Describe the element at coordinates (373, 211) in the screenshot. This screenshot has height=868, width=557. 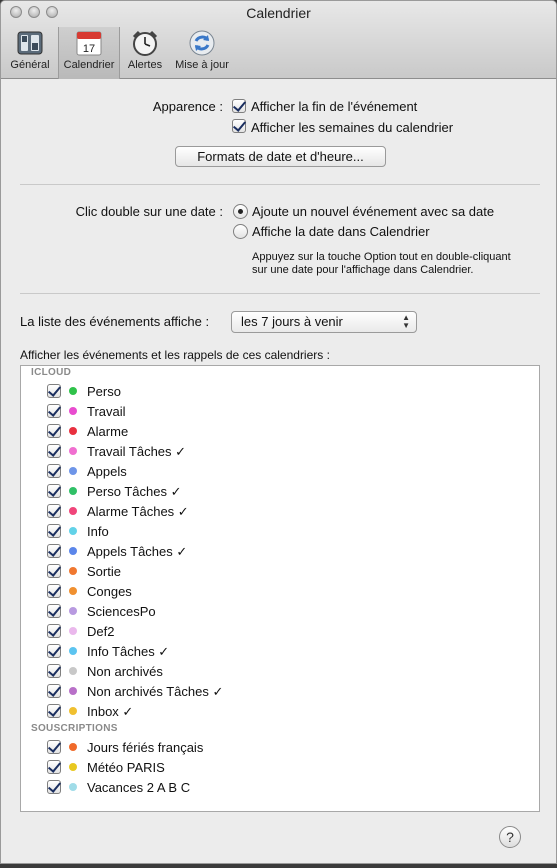
I see `double-click-new-event-label: Ajoute un nouvel événement avec sa date` at that location.